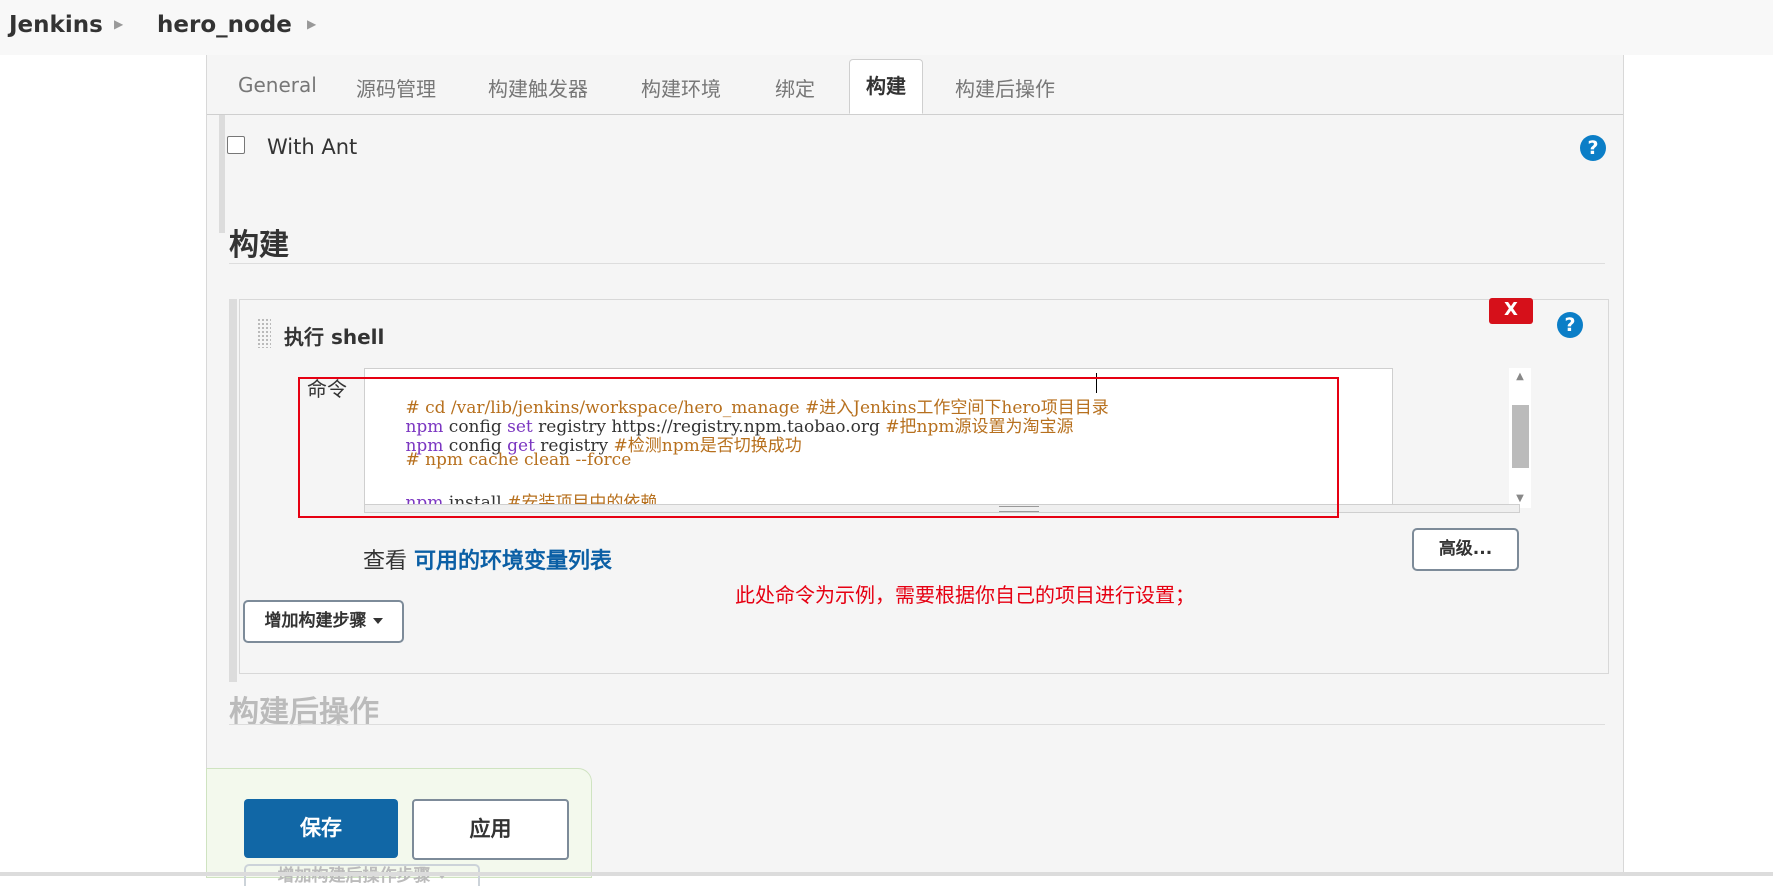 This screenshot has width=1773, height=886. I want to click on scrollbar-thumb, so click(1520, 436).